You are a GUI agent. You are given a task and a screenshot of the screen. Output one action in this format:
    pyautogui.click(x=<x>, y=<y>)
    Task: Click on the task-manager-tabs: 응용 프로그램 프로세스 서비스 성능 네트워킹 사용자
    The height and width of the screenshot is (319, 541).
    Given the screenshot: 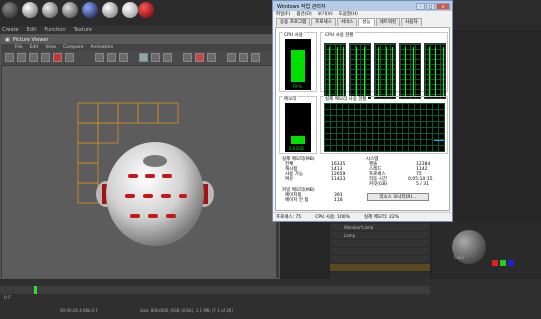 What is the action you would take?
    pyautogui.click(x=362, y=22)
    